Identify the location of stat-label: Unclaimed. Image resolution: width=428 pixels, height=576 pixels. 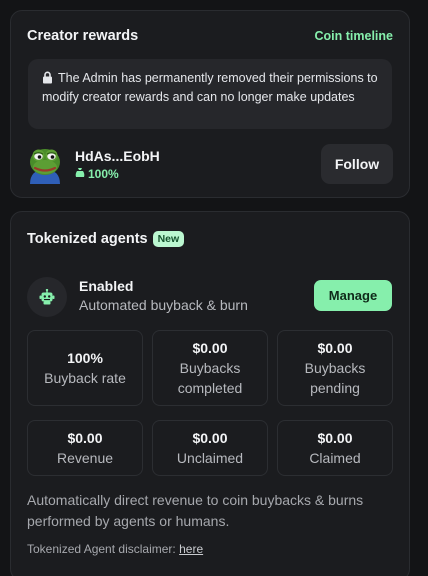
(210, 458).